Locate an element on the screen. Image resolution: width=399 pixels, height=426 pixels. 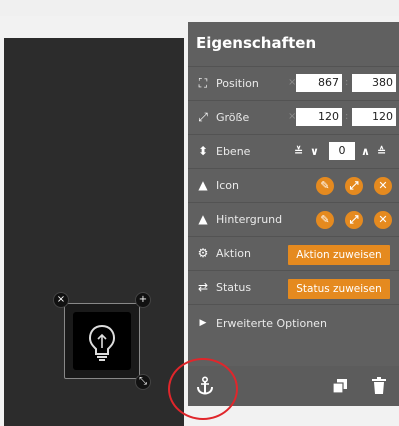
status-row: ⇄ Status Status zuweisen is located at coordinates (293, 287).